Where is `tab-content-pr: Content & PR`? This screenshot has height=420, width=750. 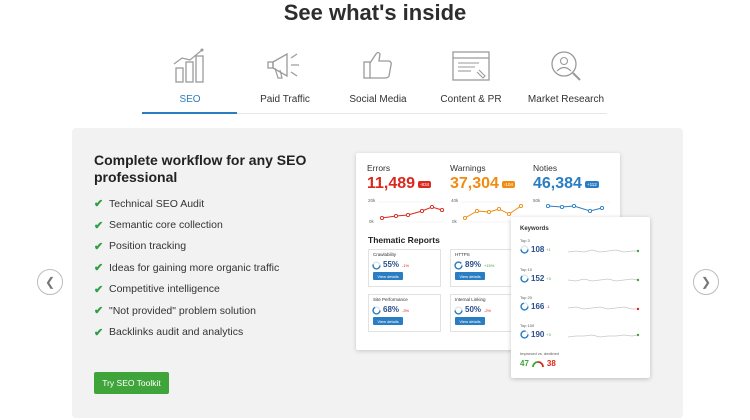
tab-content-pr: Content & PR is located at coordinates (471, 80).